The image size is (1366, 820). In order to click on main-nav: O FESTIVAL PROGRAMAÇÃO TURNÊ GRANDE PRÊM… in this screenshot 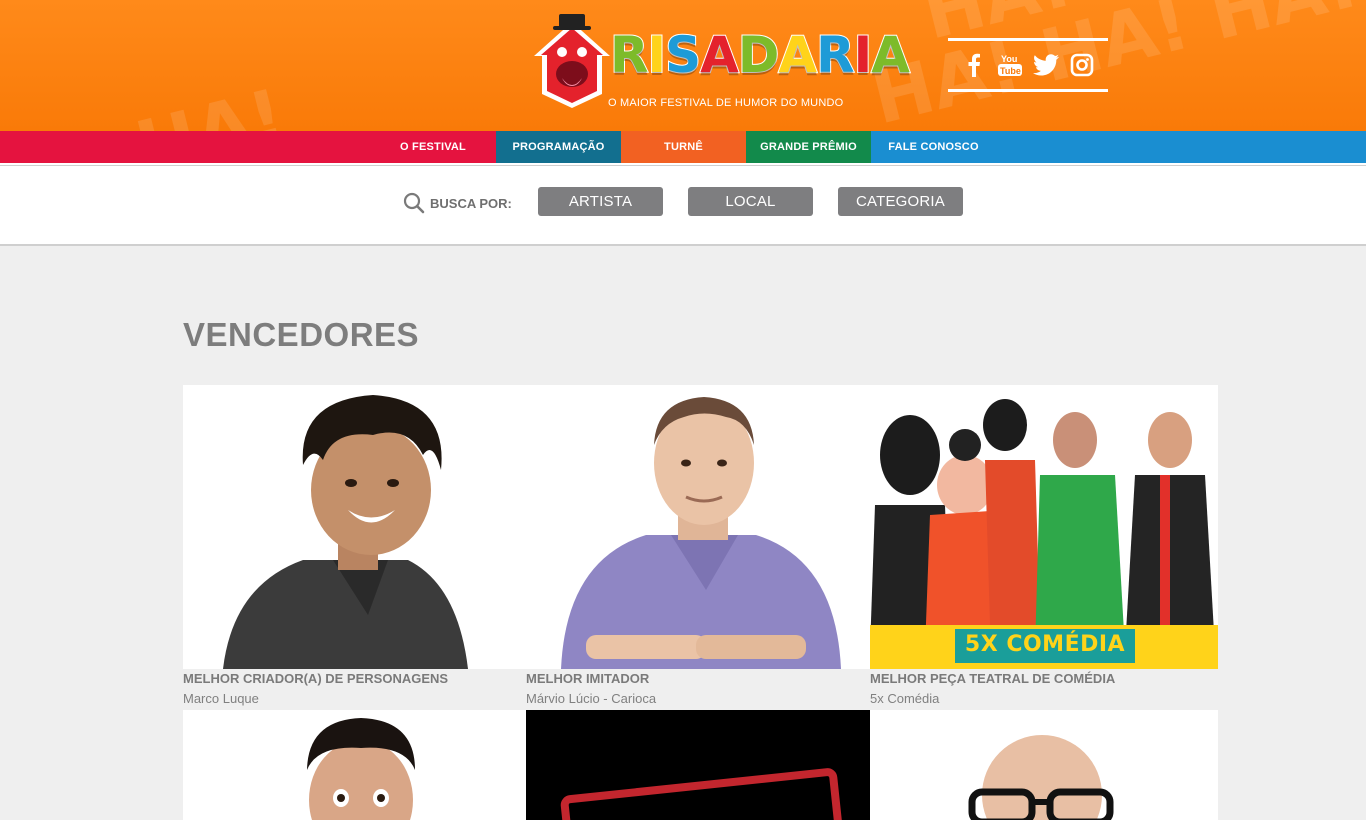, I will do `click(683, 147)`.